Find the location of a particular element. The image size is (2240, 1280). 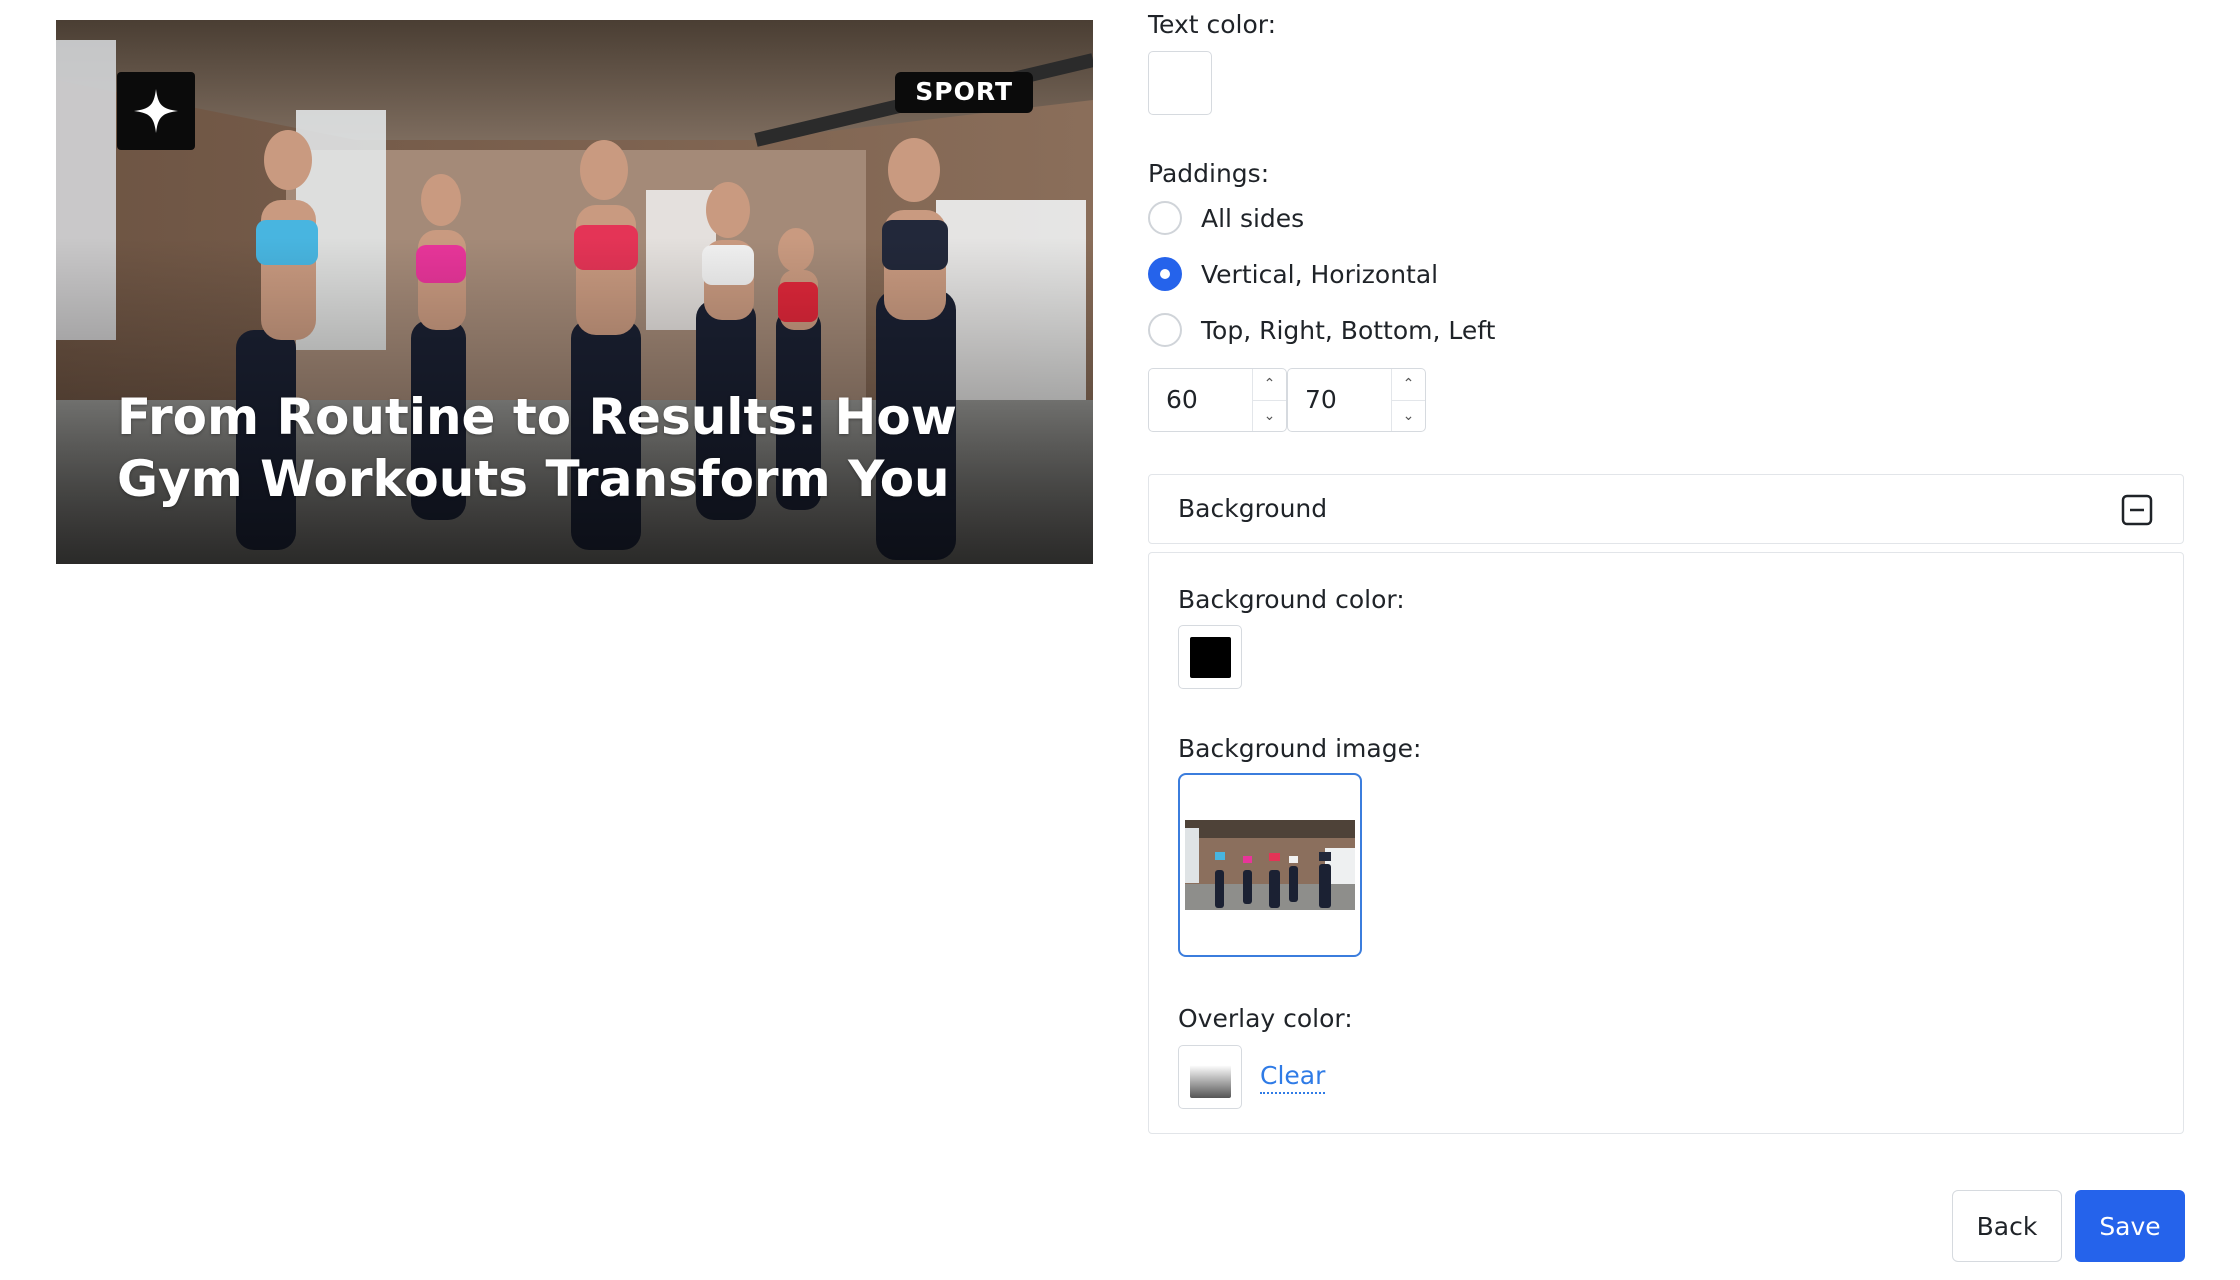

bg-color-fill is located at coordinates (1210, 657).